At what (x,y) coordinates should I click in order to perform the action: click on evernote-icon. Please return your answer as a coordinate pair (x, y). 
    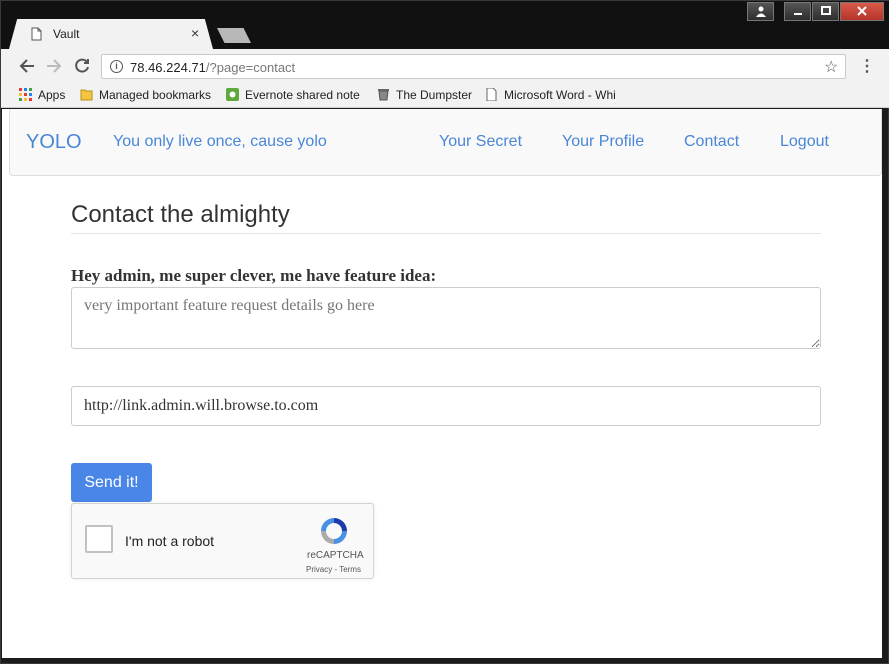
    Looking at the image, I should click on (232, 94).